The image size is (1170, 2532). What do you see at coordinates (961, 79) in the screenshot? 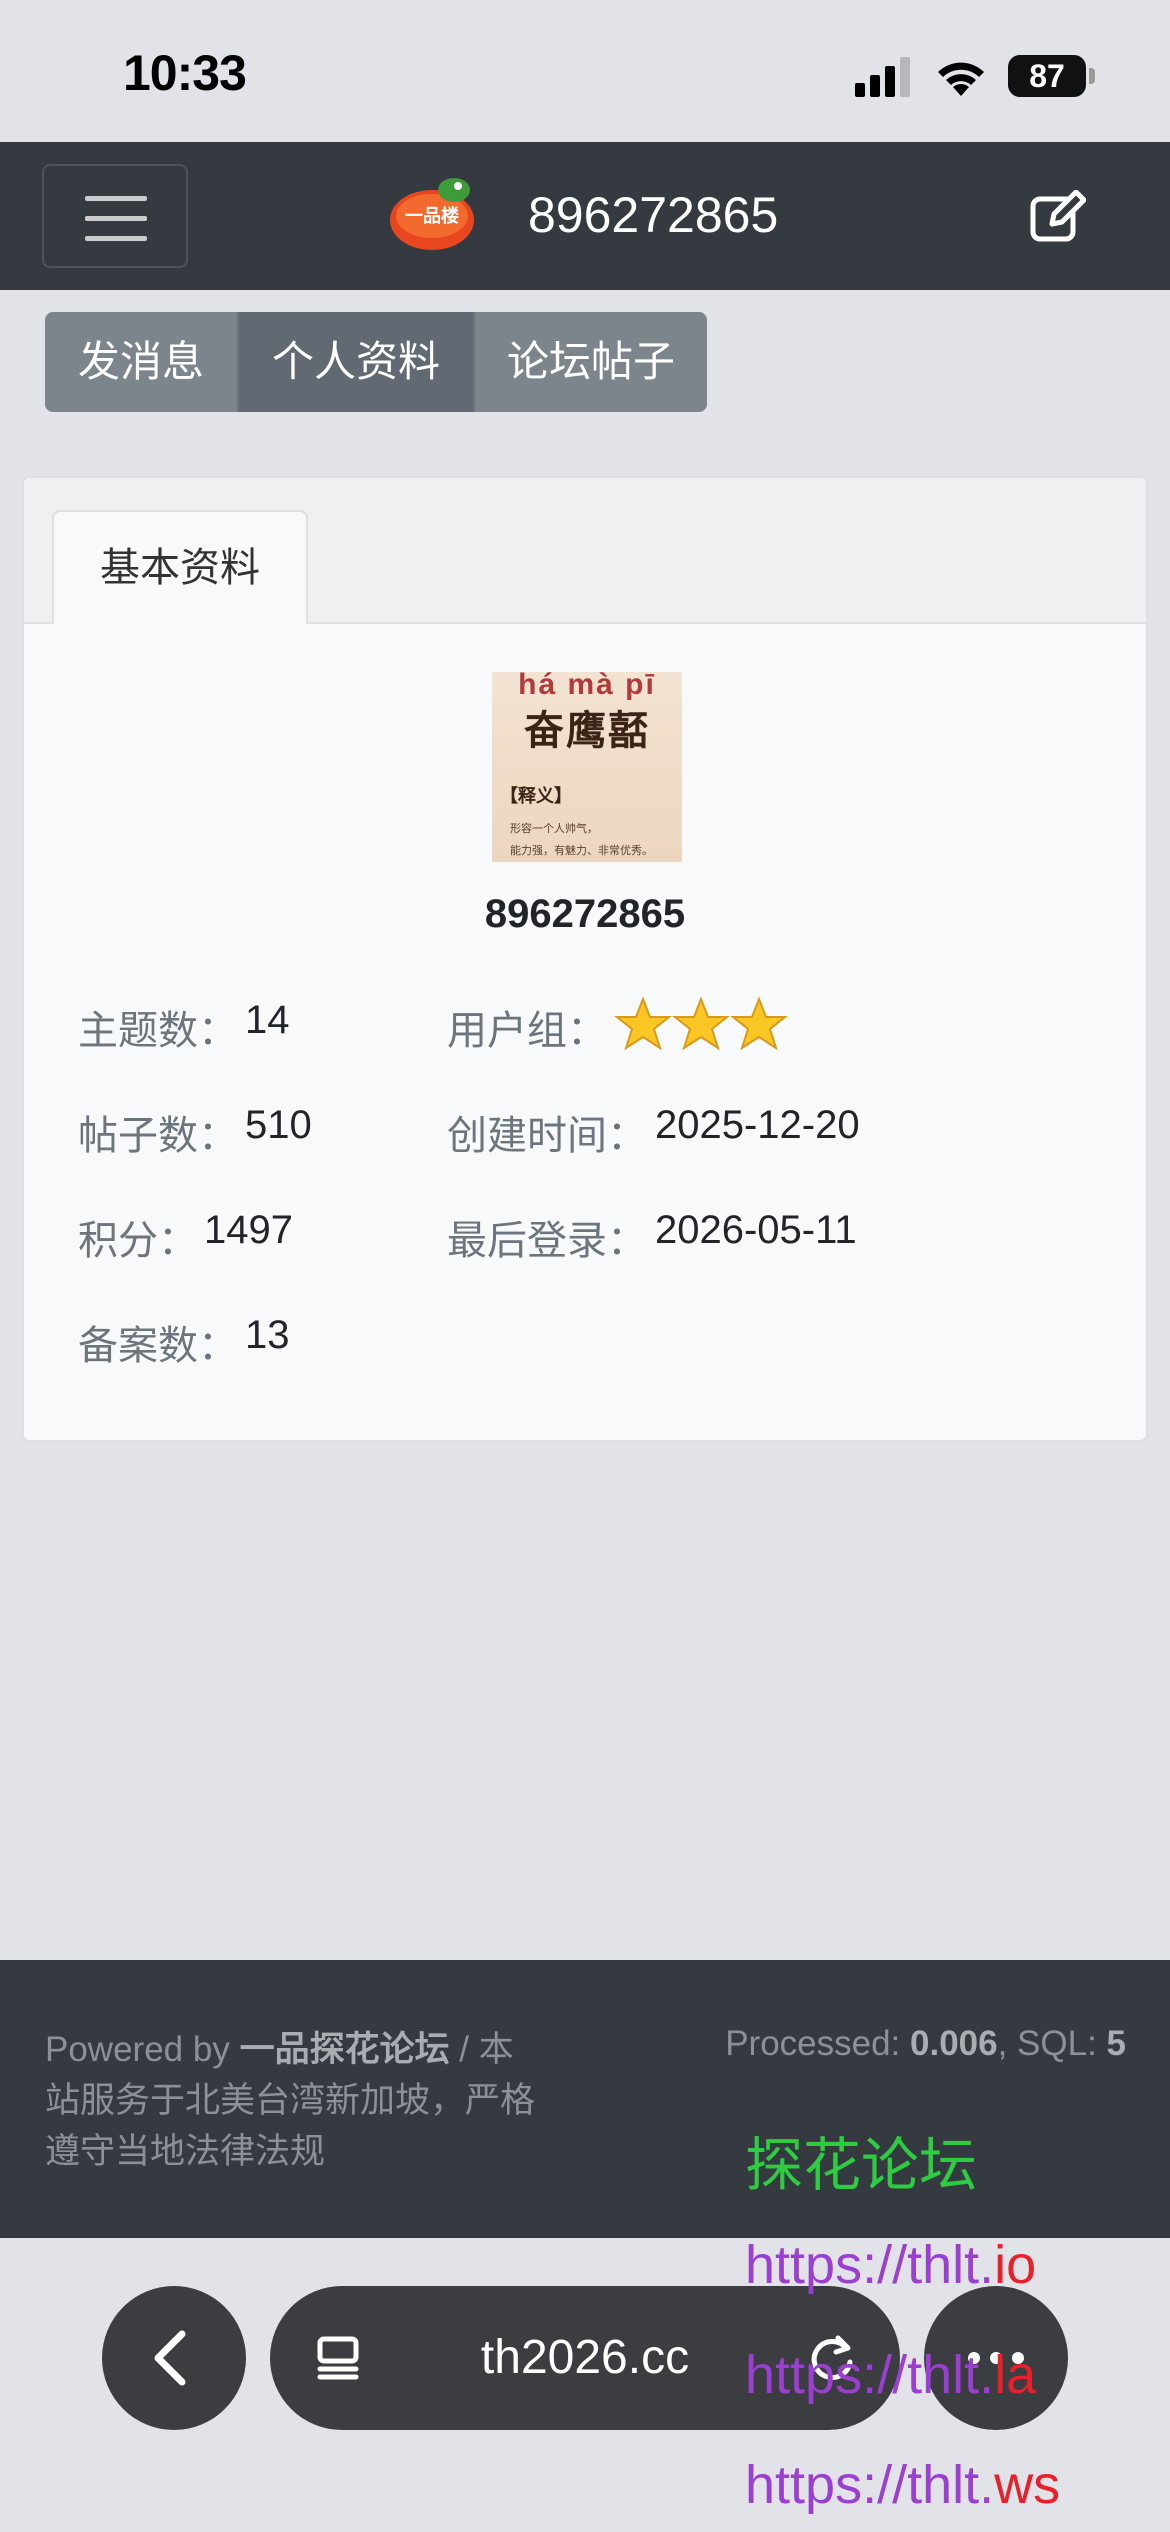
I see `wifi-icon` at bounding box center [961, 79].